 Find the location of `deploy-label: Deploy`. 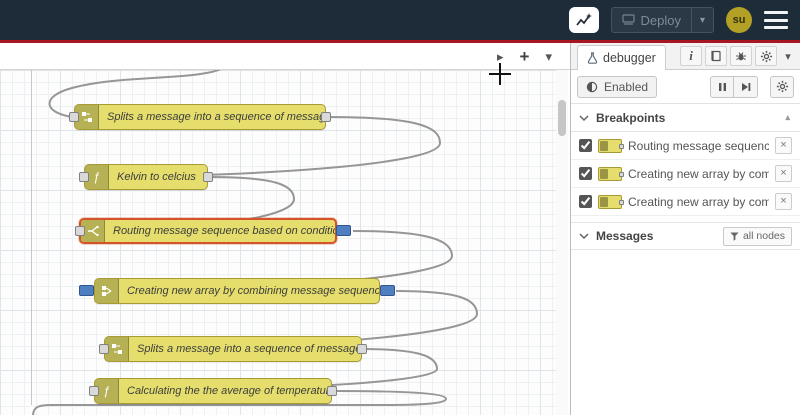

deploy-label: Deploy is located at coordinates (660, 20).